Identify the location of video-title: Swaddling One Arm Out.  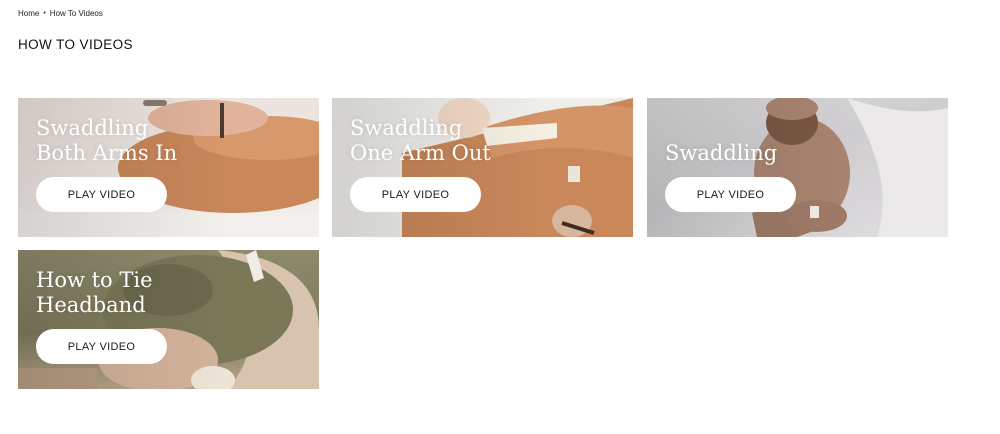
(420, 140).